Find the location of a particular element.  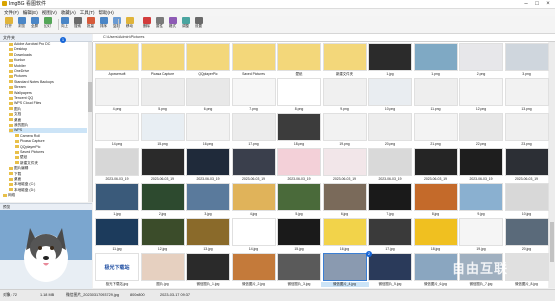

menu-item-1: 编辑(E) is located at coordinates (30, 12).